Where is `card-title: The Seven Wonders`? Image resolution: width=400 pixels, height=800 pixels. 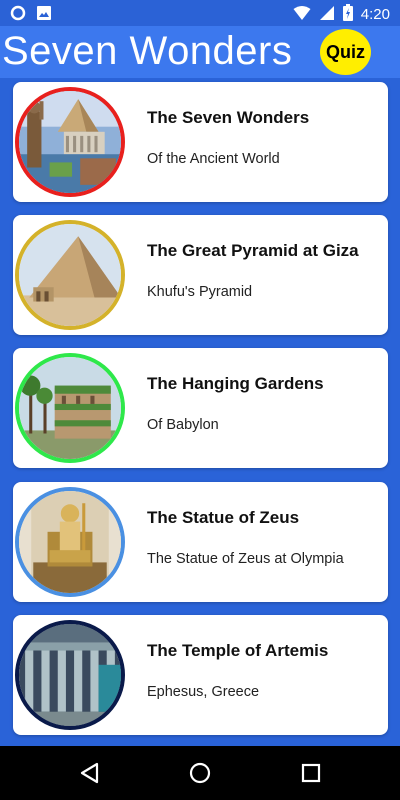 card-title: The Seven Wonders is located at coordinates (228, 117).